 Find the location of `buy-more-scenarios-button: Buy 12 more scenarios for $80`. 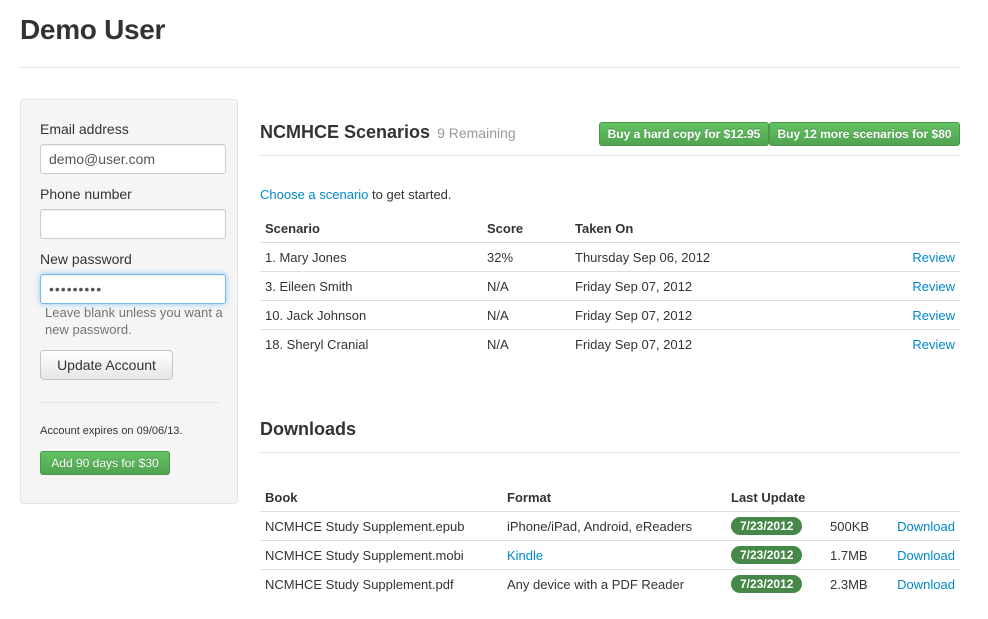

buy-more-scenarios-button: Buy 12 more scenarios for $80 is located at coordinates (864, 134).